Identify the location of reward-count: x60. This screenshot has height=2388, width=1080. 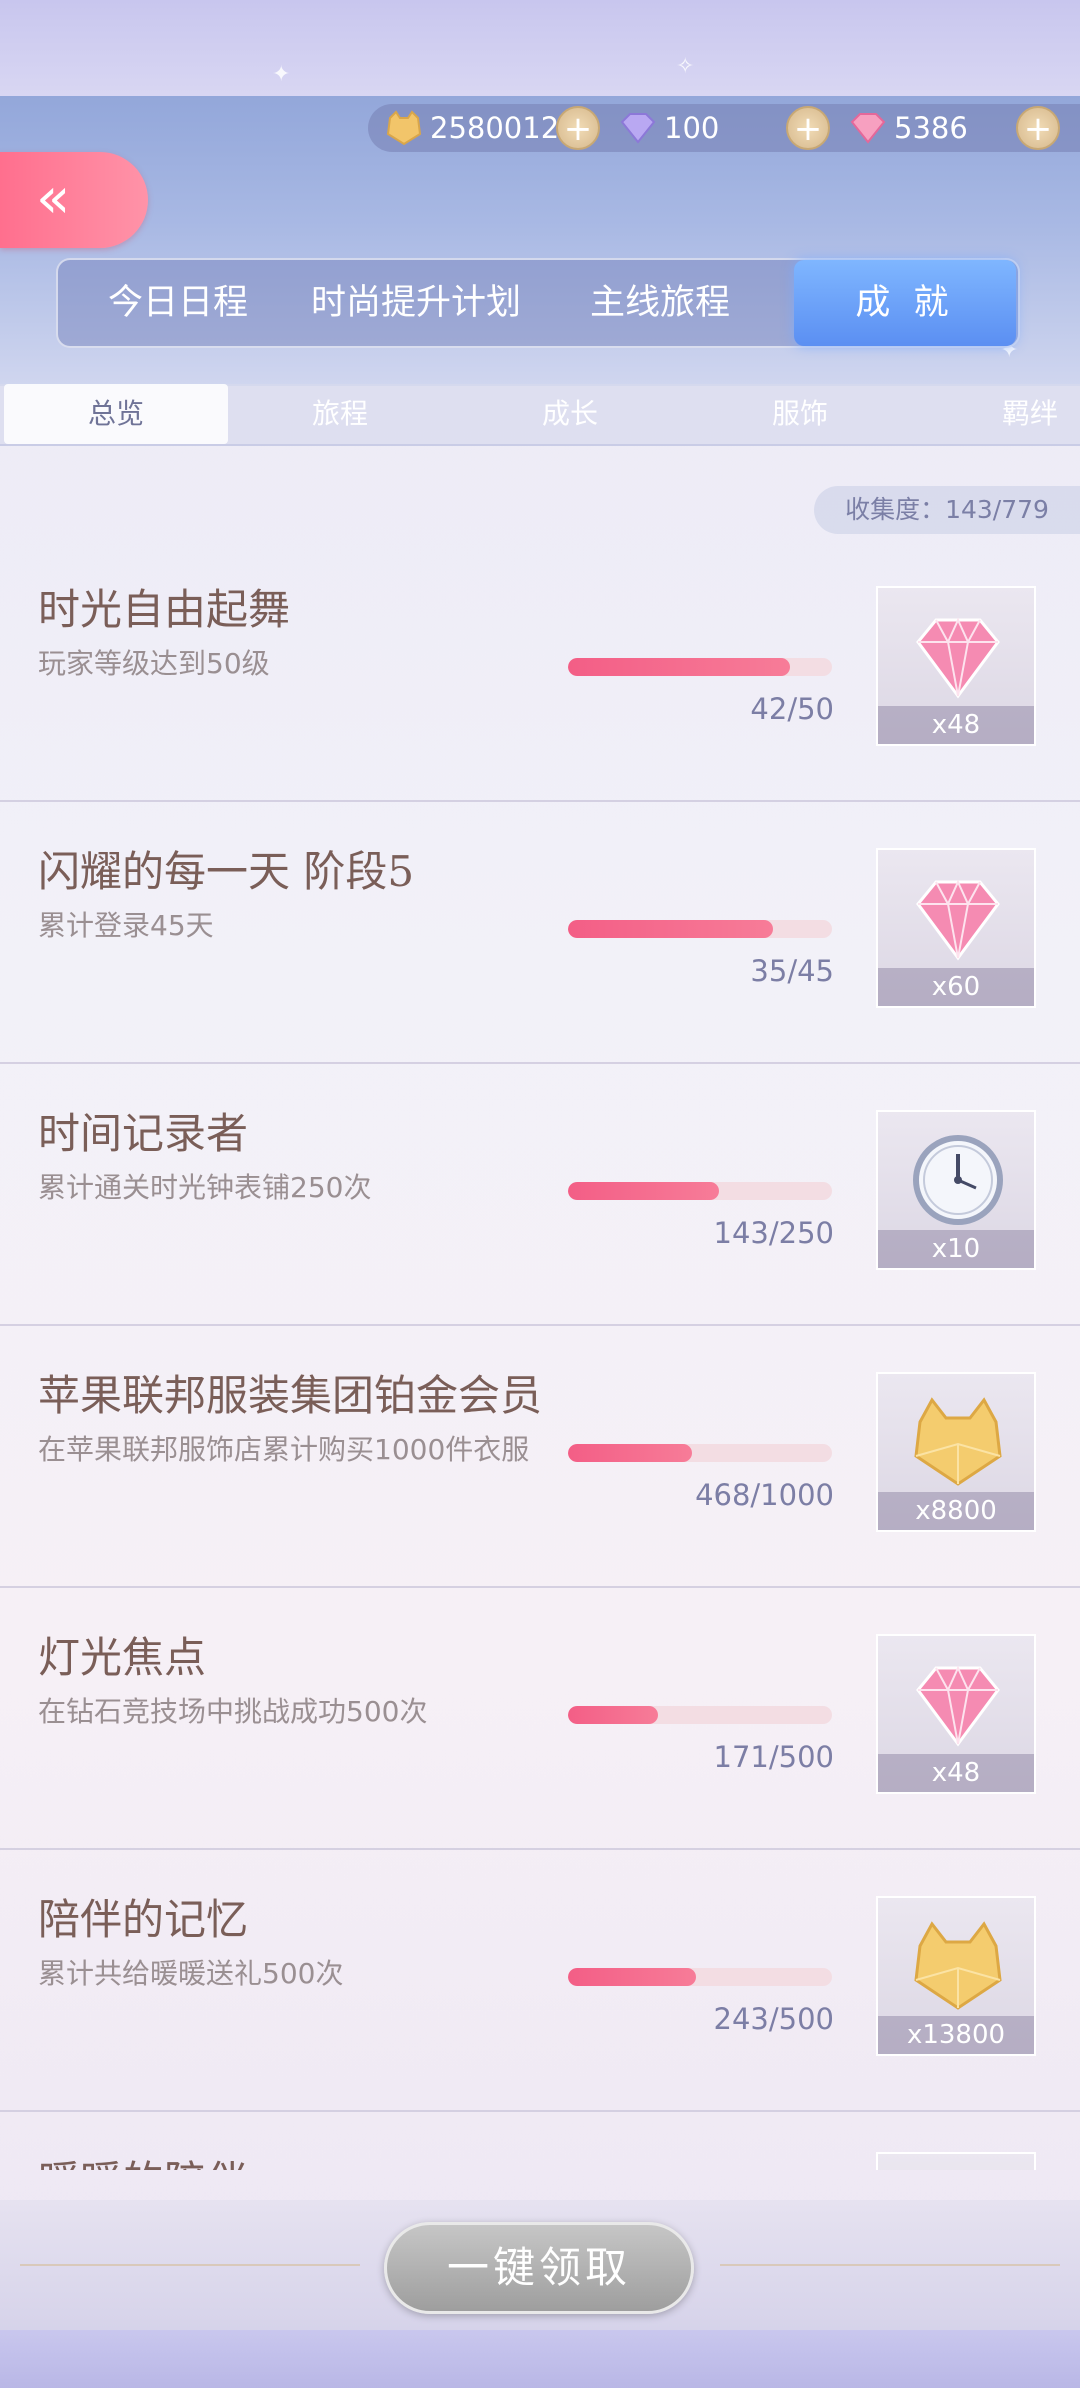
(956, 987).